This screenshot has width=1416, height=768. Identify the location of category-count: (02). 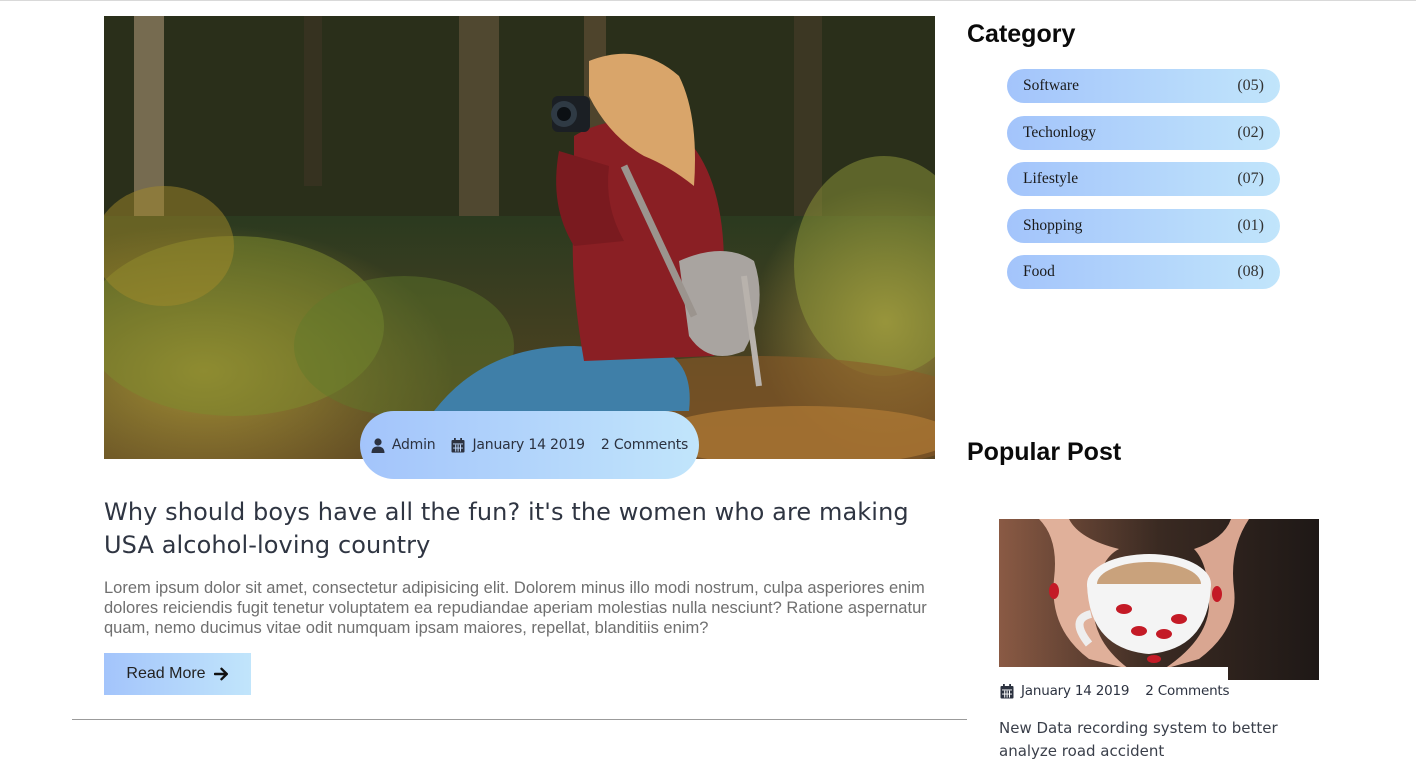
(1250, 132).